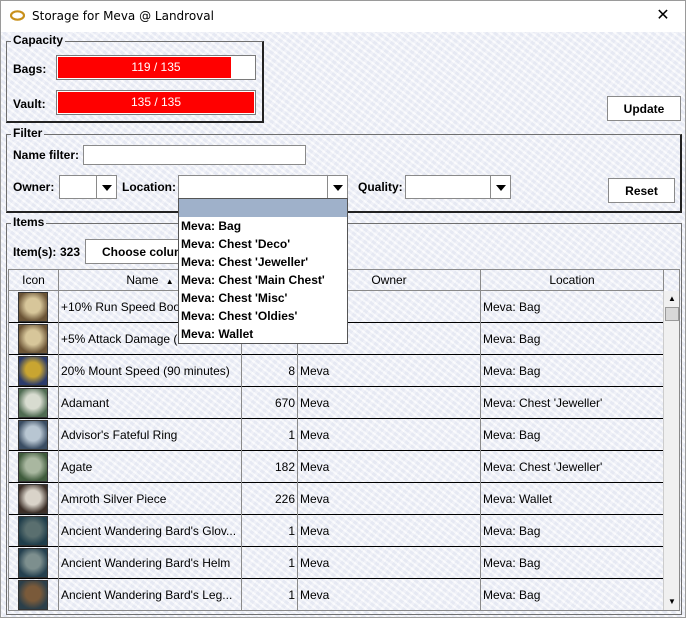  I want to click on scrollbar-thumb, so click(672, 314).